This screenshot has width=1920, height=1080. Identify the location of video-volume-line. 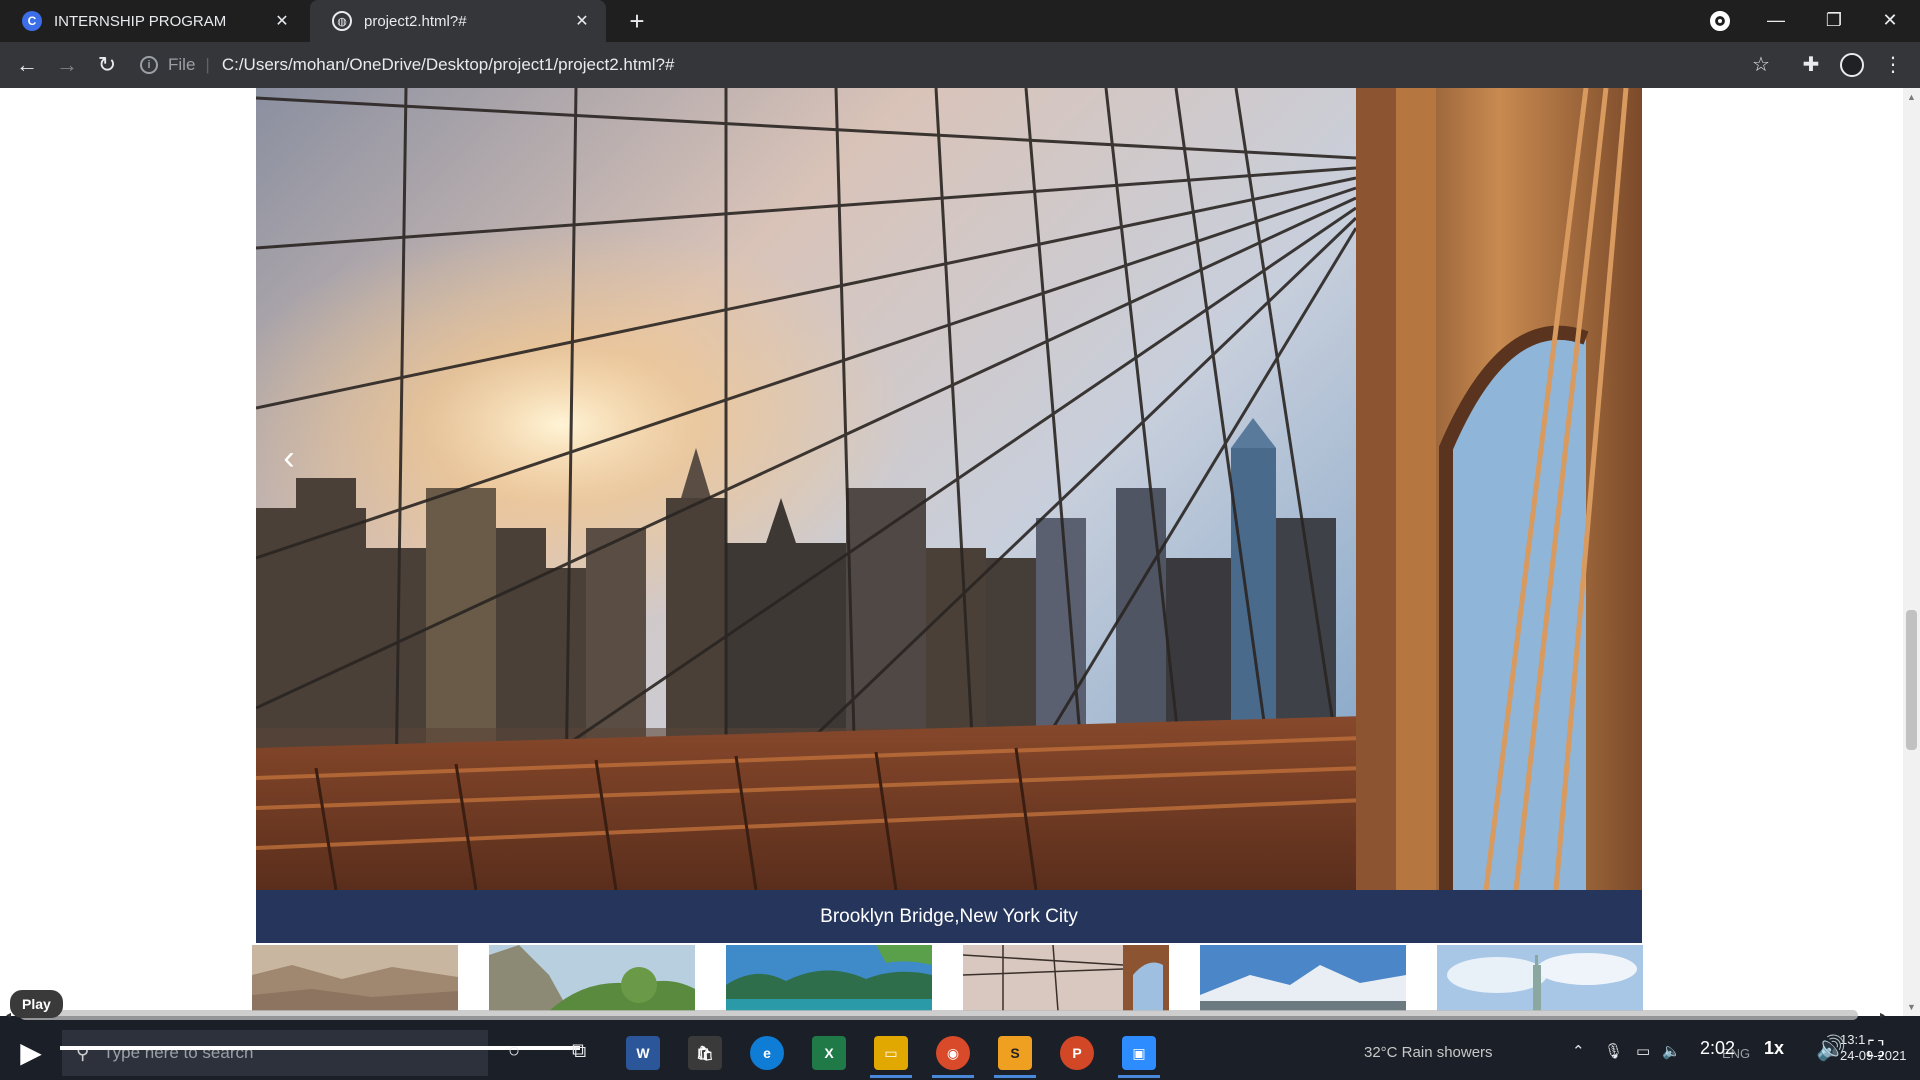
(320, 1048).